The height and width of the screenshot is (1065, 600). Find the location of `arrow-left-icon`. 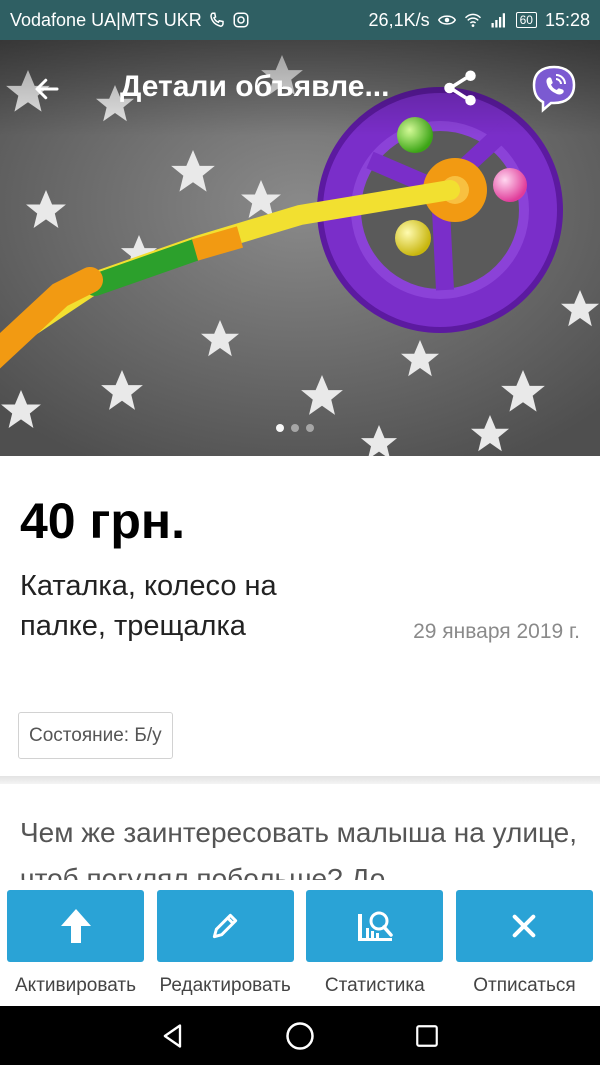

arrow-left-icon is located at coordinates (47, 89).